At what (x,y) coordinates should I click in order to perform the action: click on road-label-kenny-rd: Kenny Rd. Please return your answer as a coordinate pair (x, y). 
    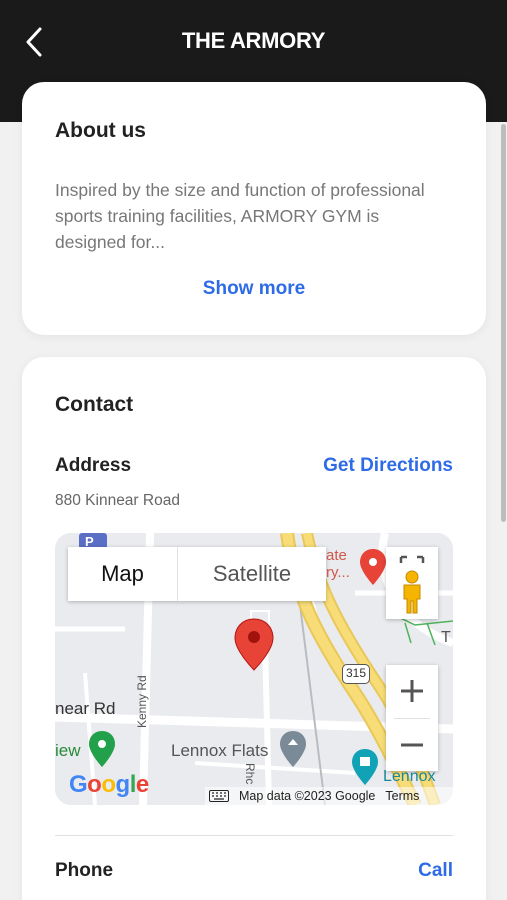
    Looking at the image, I should click on (142, 701).